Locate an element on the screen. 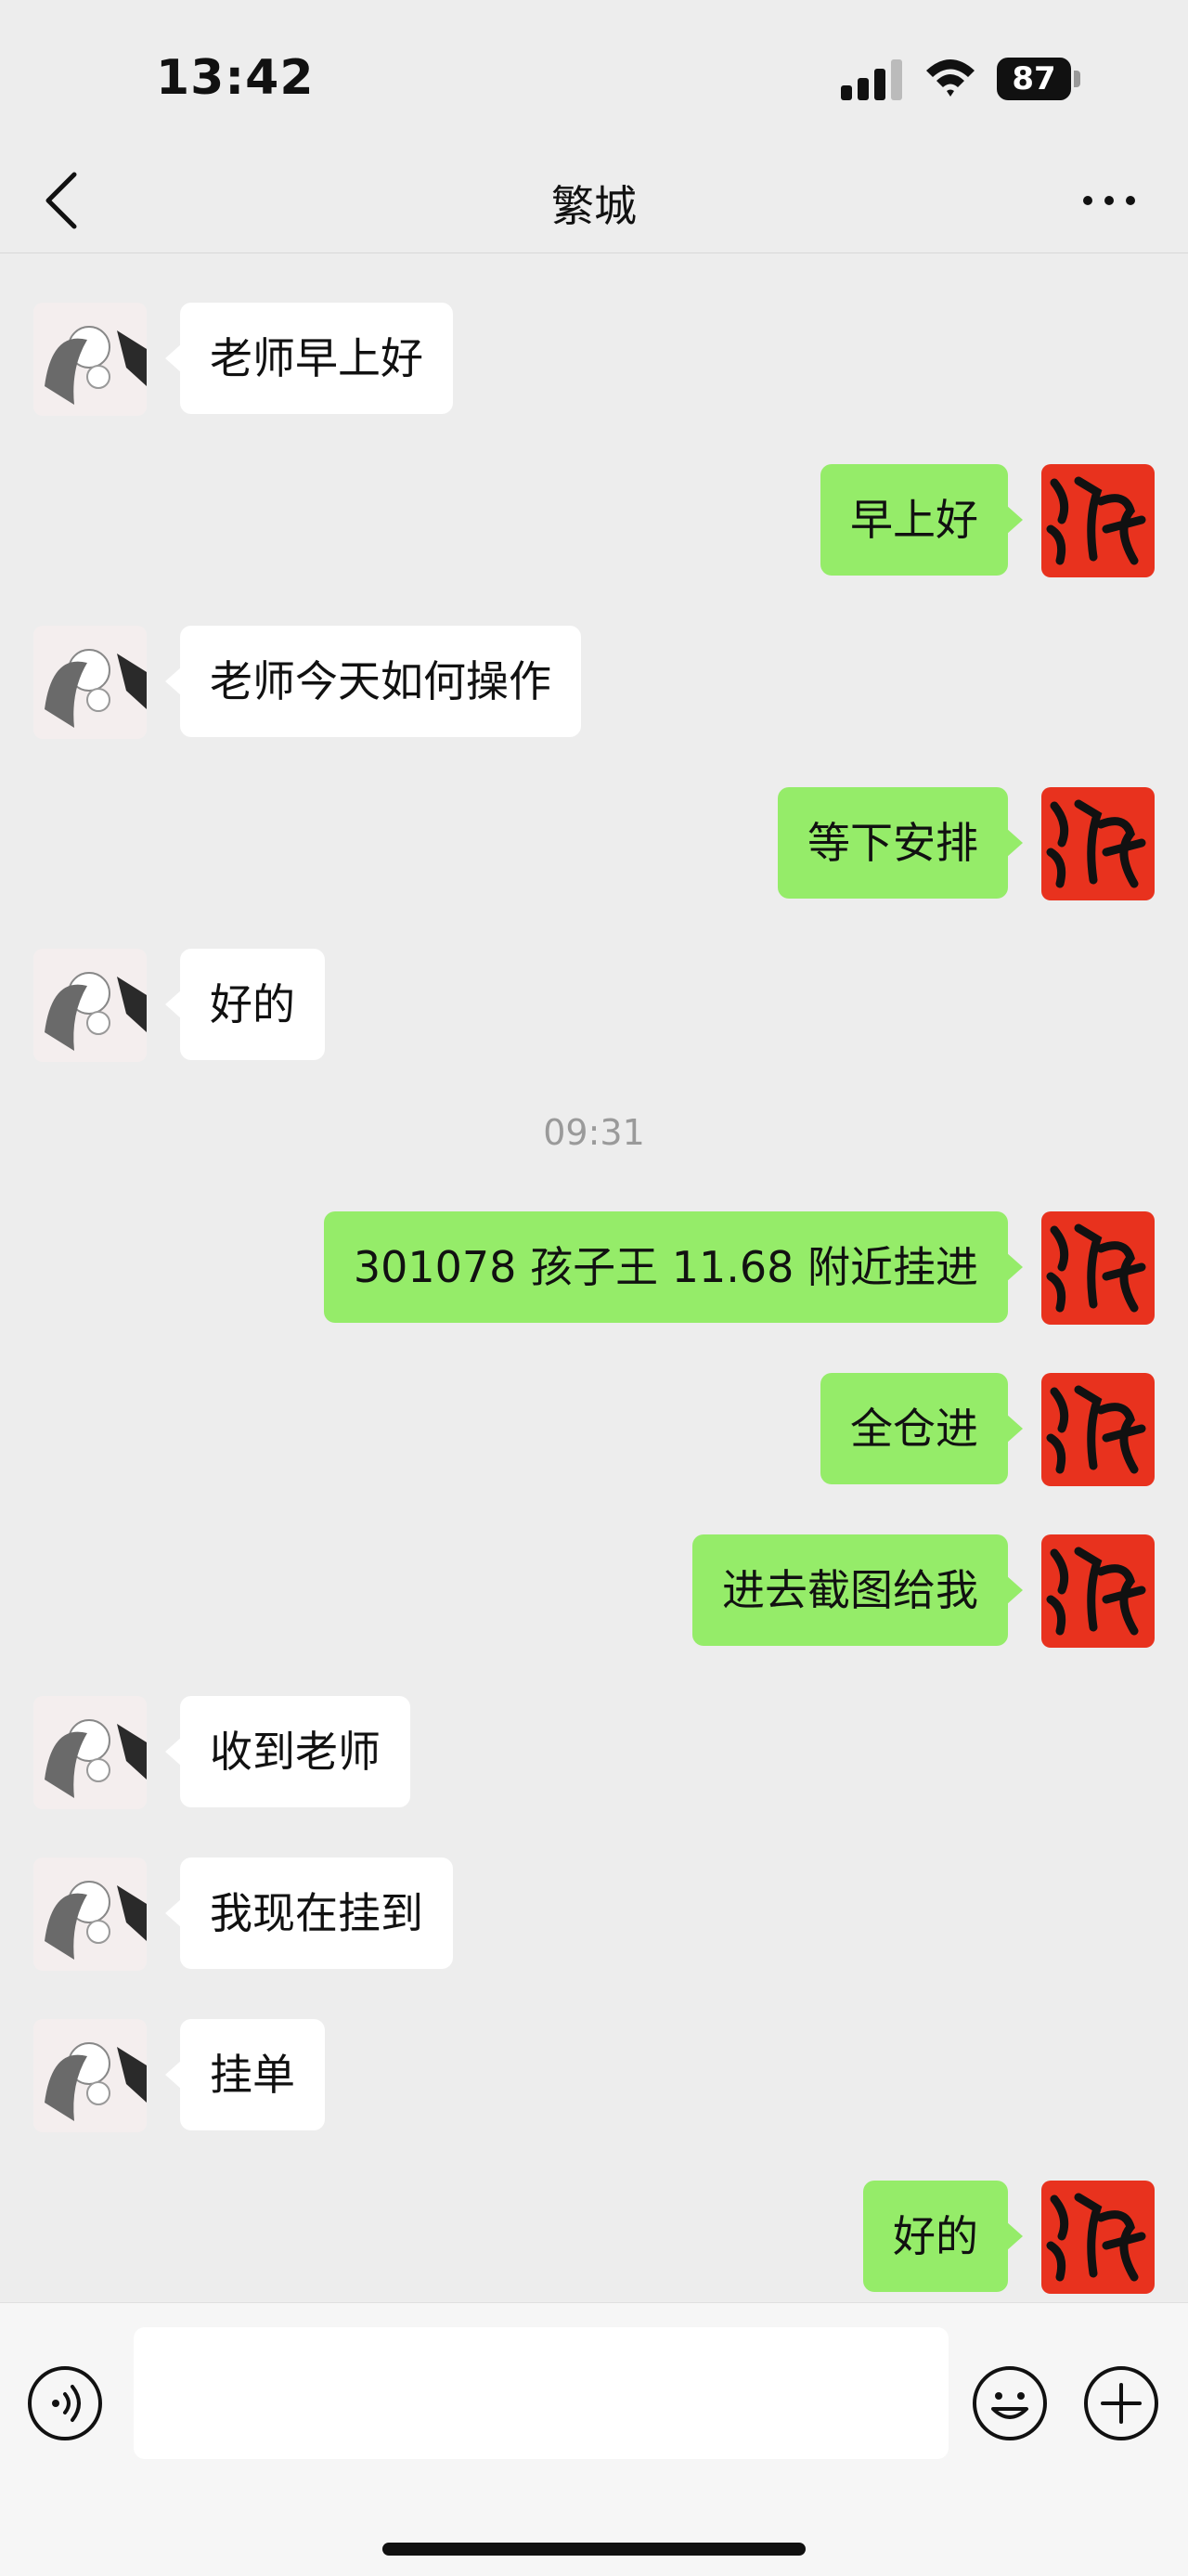  status-time: 13:42 is located at coordinates (235, 78).